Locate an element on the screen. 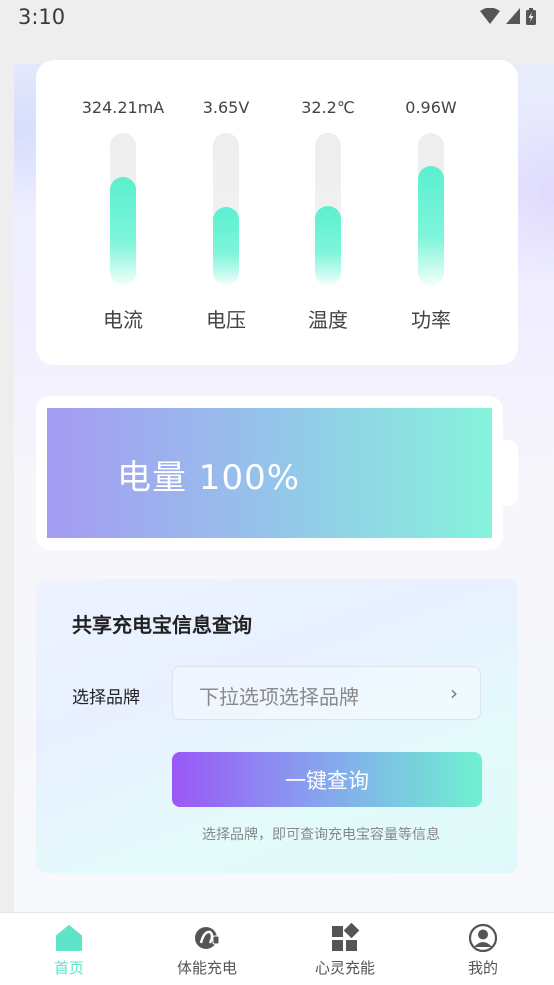 Image resolution: width=554 pixels, height=985 pixels. metric-value: 32.2℃ is located at coordinates (328, 107).